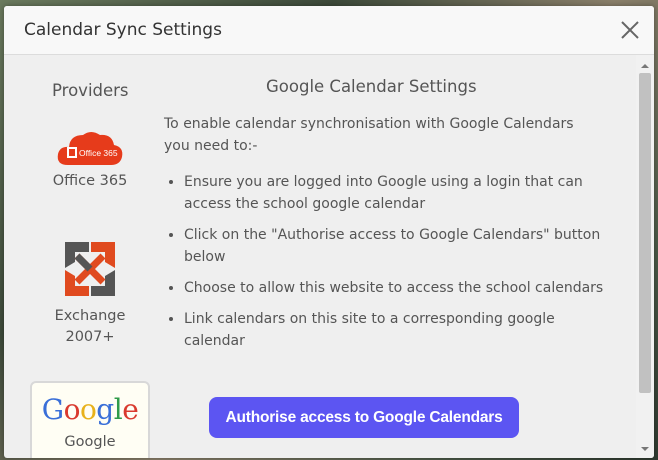 The image size is (658, 460). I want to click on provider-google-label: Google, so click(90, 442).